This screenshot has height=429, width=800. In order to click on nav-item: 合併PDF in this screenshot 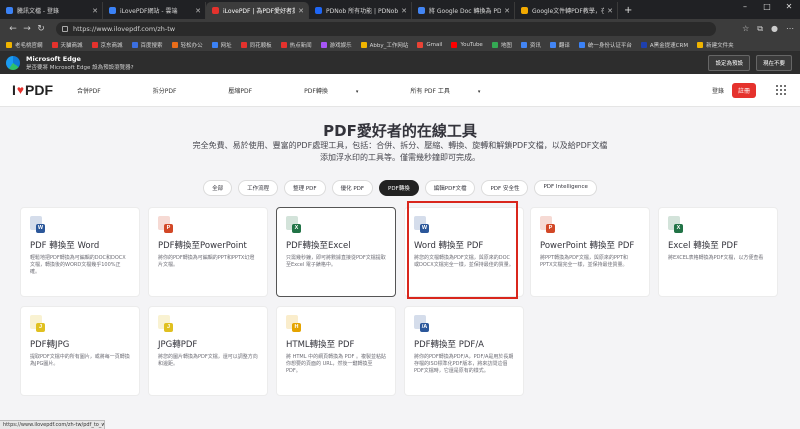, I will do `click(102, 90)`.